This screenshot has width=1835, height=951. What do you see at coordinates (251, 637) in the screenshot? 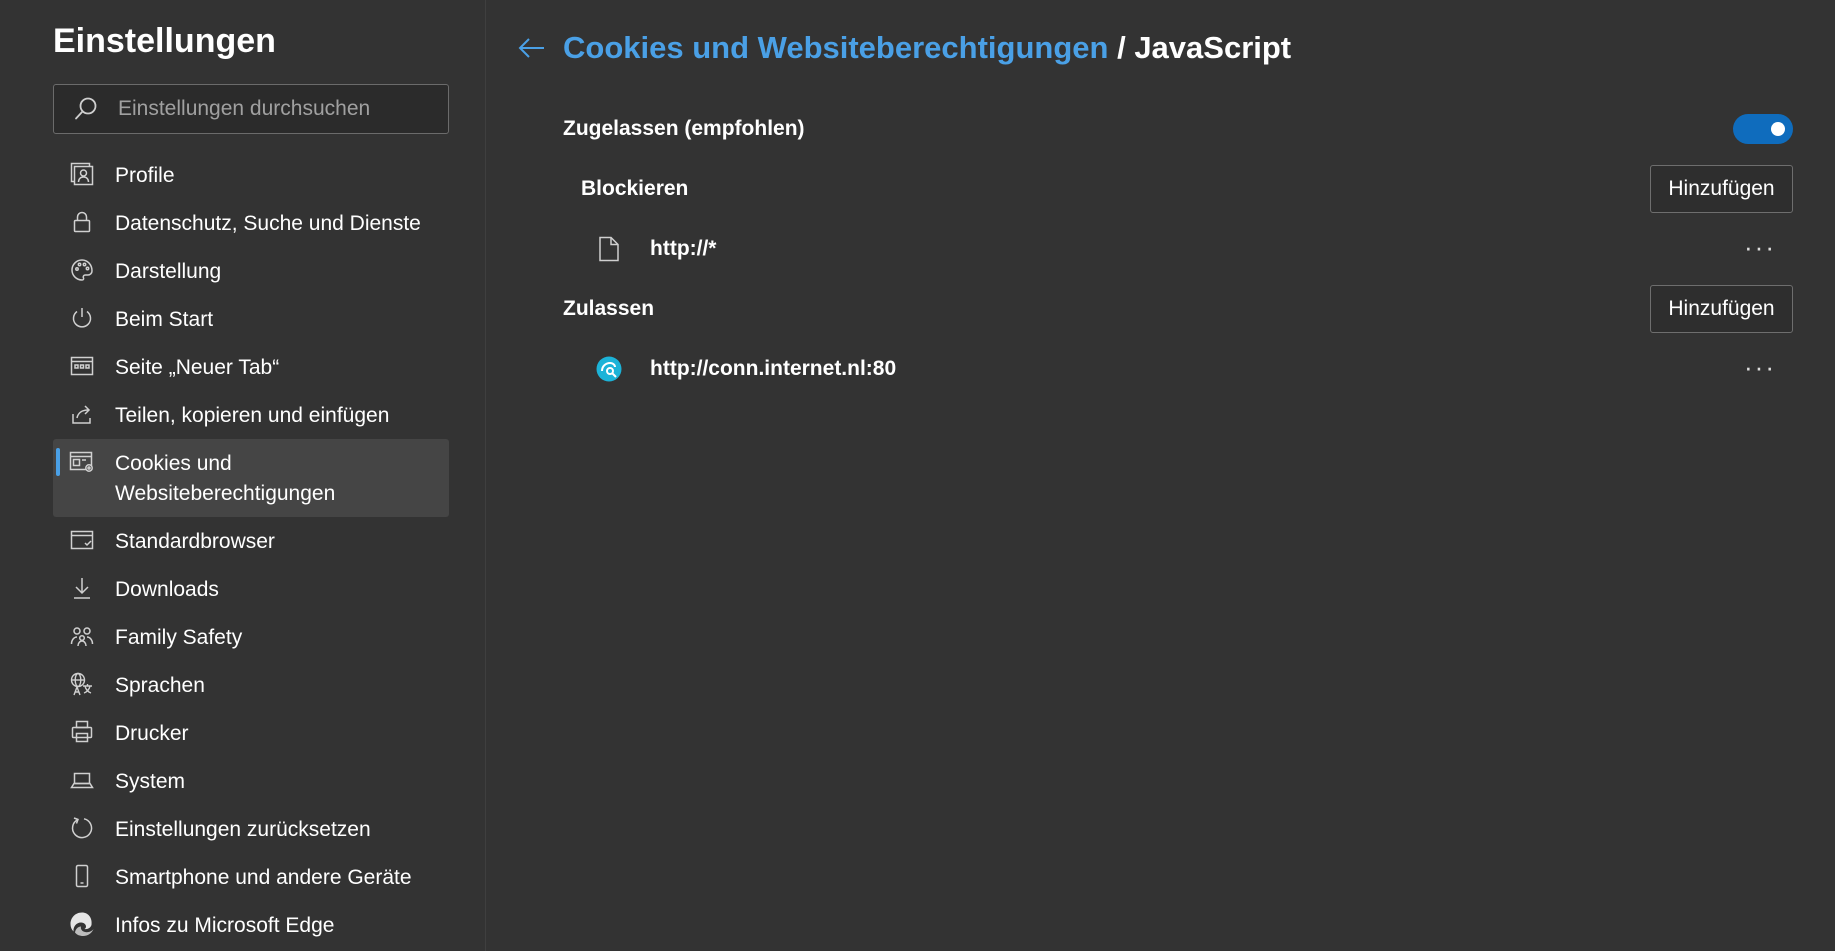
I see `sidebar-item-family-safety: Family Safety` at bounding box center [251, 637].